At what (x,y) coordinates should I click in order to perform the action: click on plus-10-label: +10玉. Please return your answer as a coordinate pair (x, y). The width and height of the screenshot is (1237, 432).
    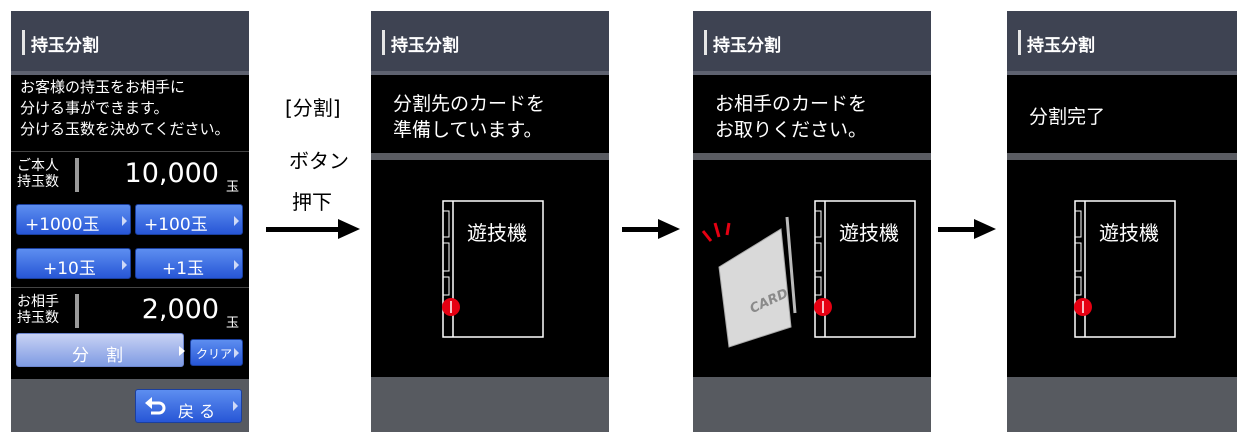
    Looking at the image, I should click on (69, 269).